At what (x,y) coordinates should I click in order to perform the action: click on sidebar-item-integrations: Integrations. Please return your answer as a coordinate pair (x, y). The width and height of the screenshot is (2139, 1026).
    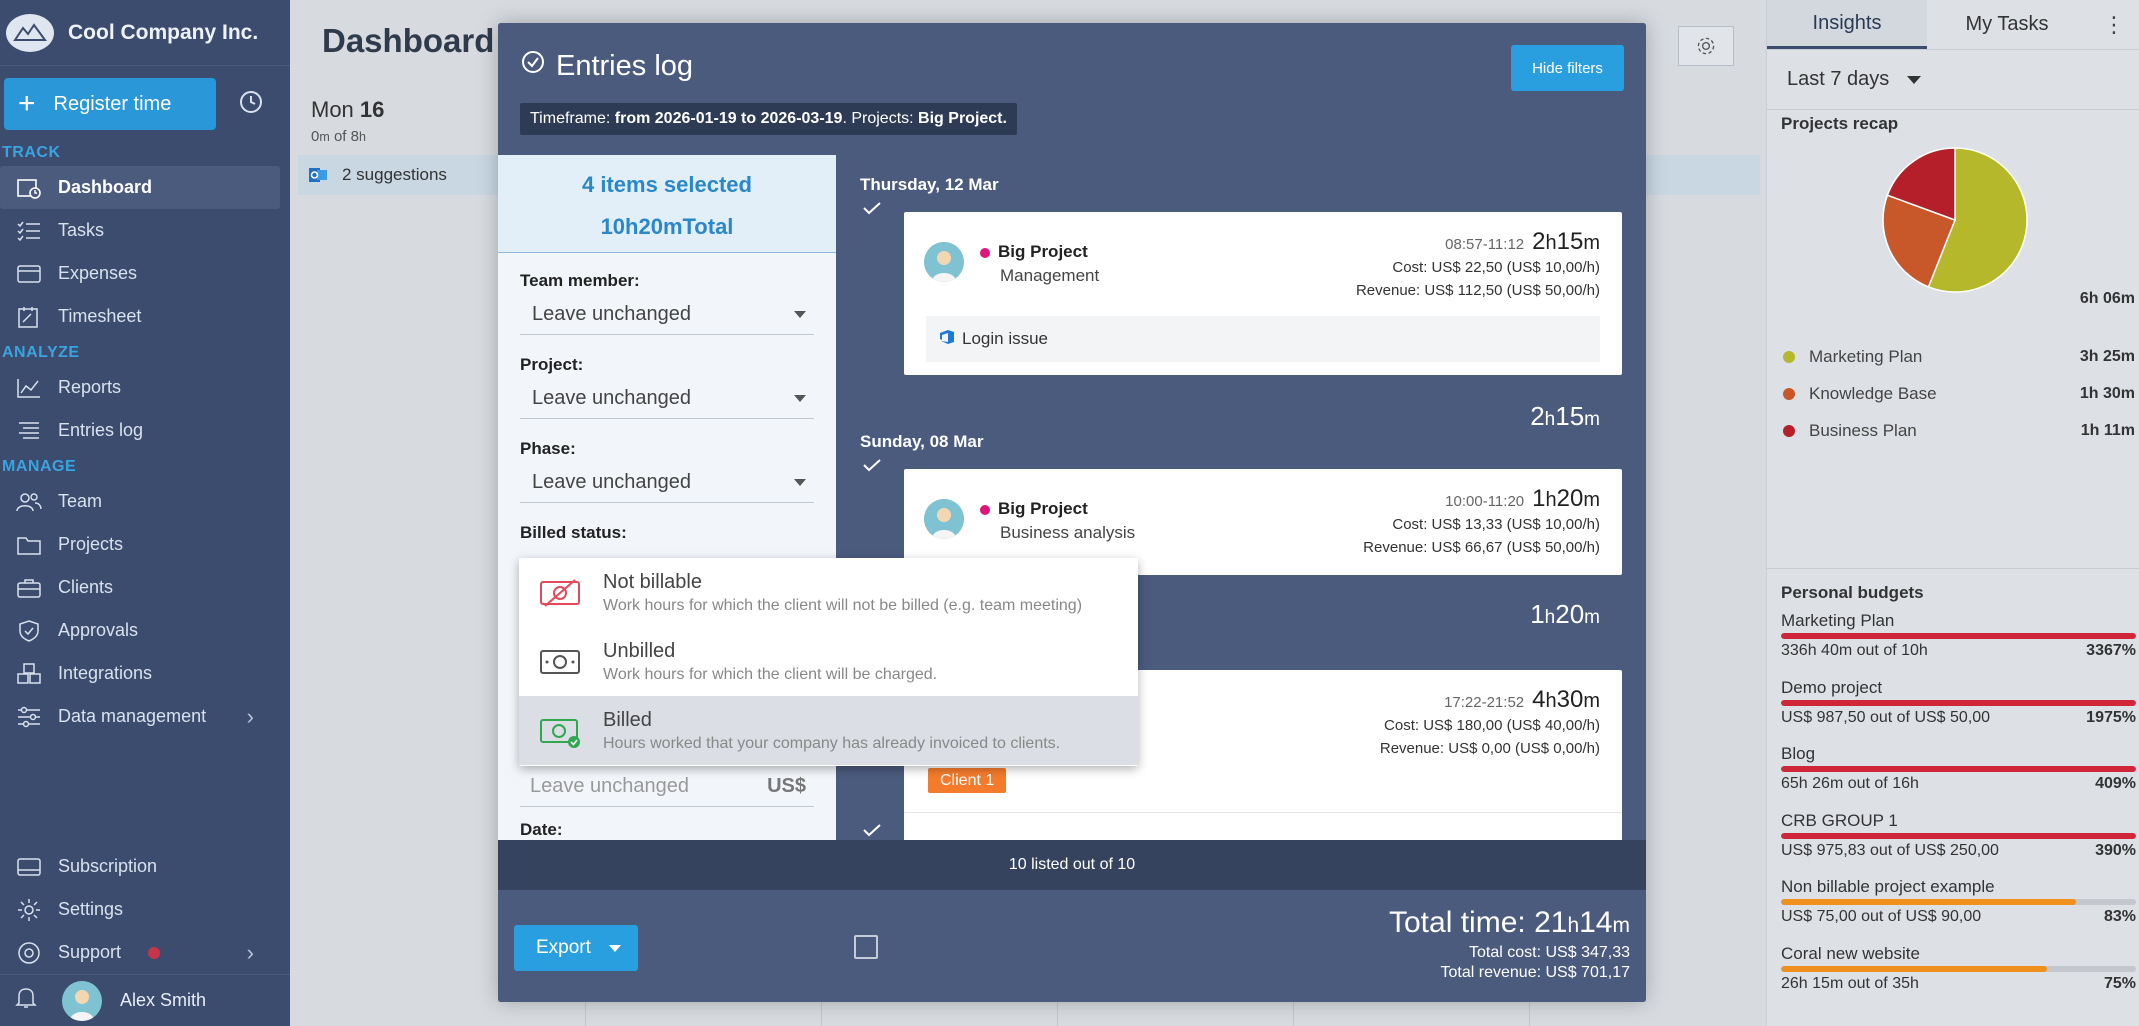
    Looking at the image, I should click on (145, 673).